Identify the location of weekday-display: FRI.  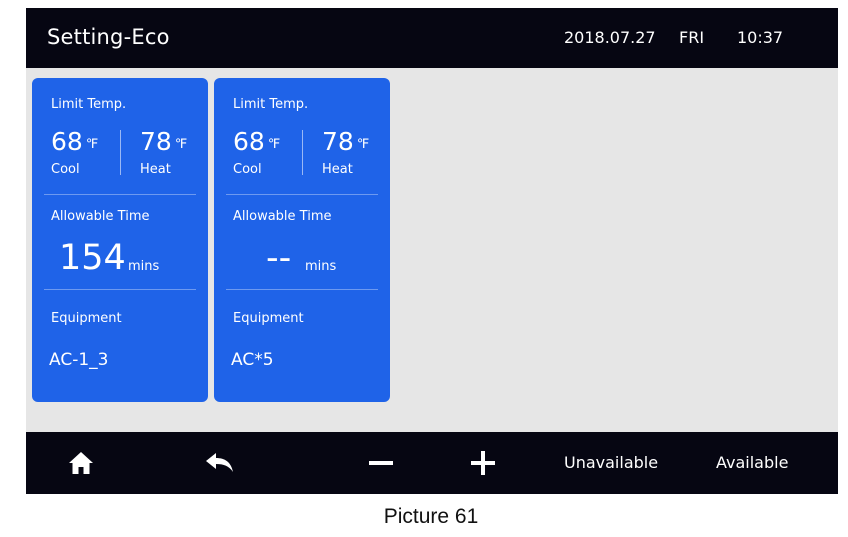
(692, 37).